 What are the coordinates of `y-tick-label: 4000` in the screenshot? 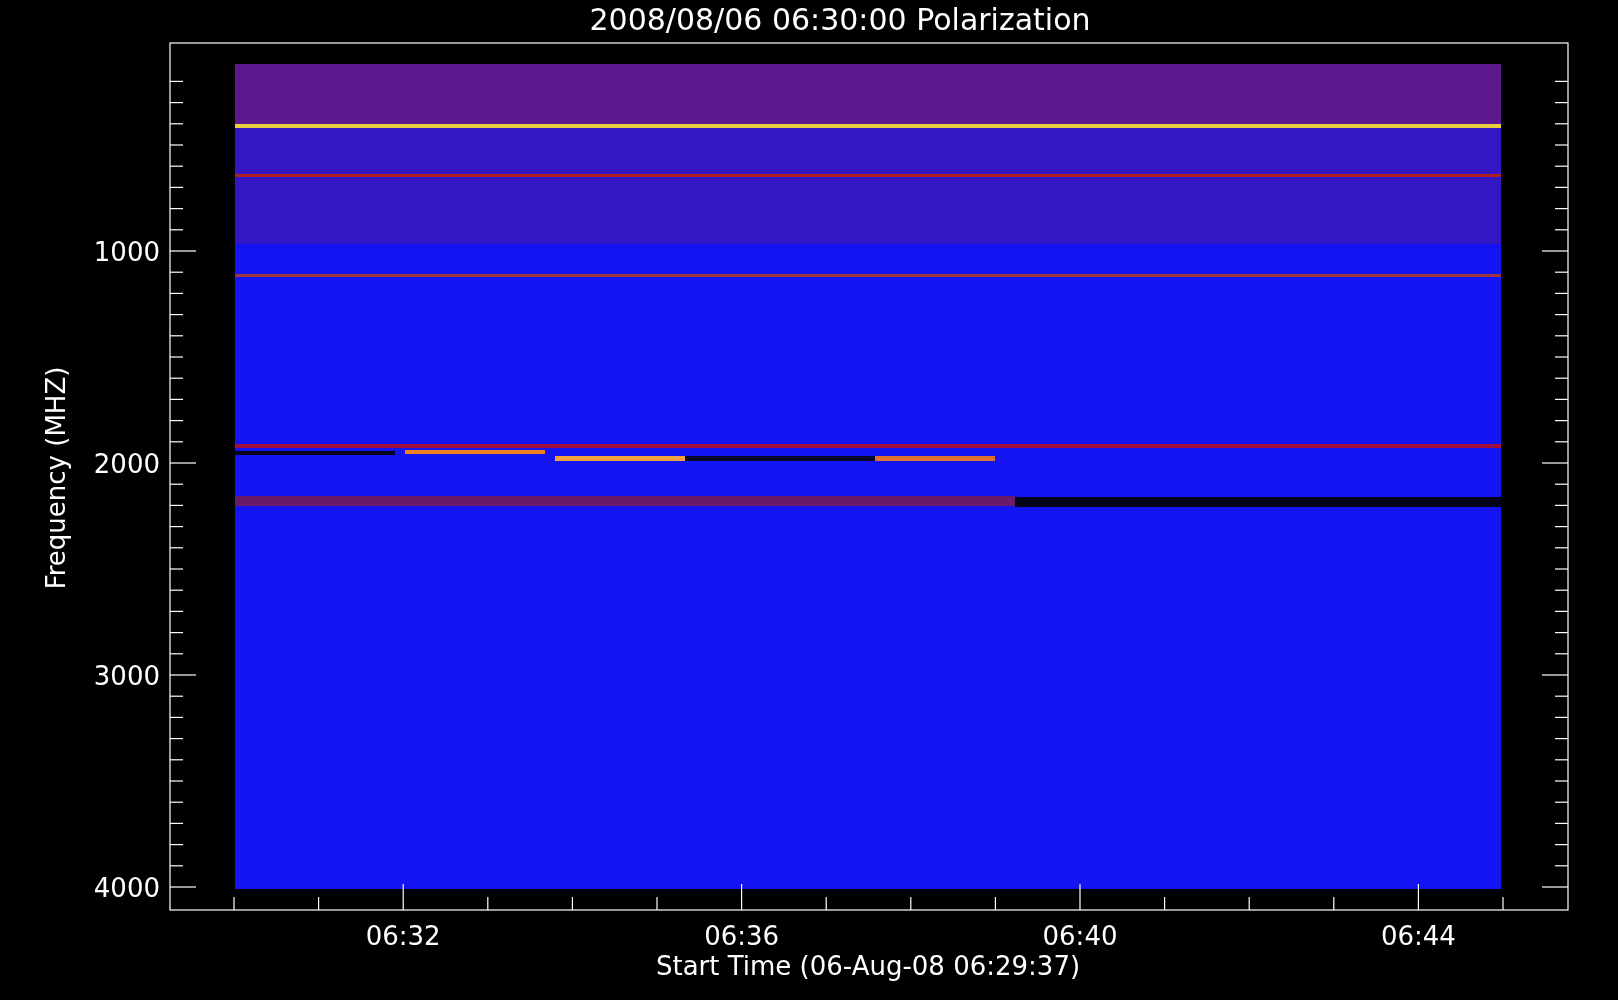 It's located at (126, 888).